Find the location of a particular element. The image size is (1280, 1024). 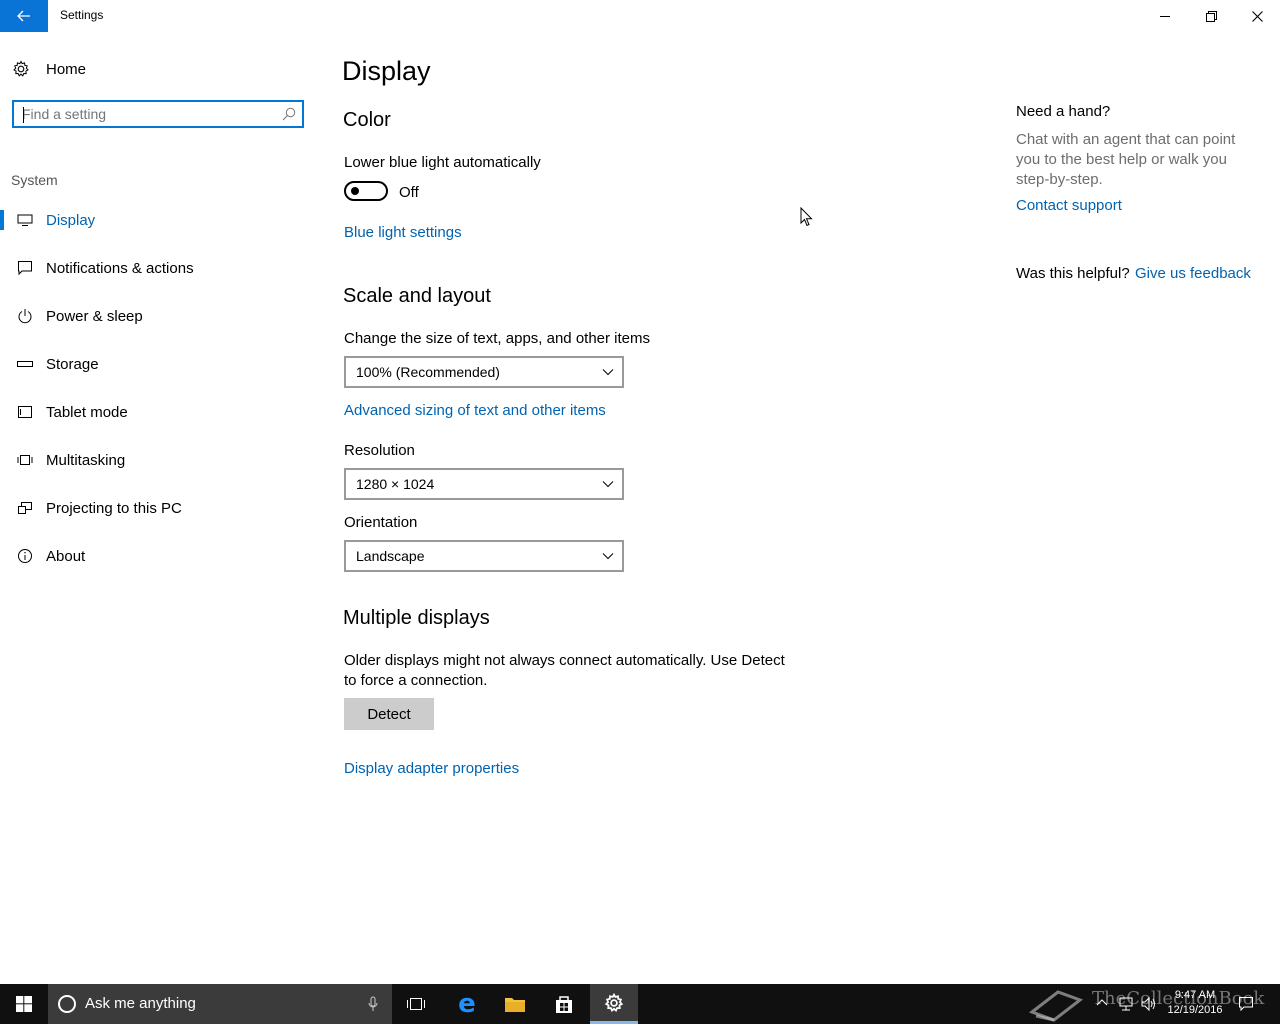

sidebar-item-notifications: Notifications & actions is located at coordinates (160, 268).